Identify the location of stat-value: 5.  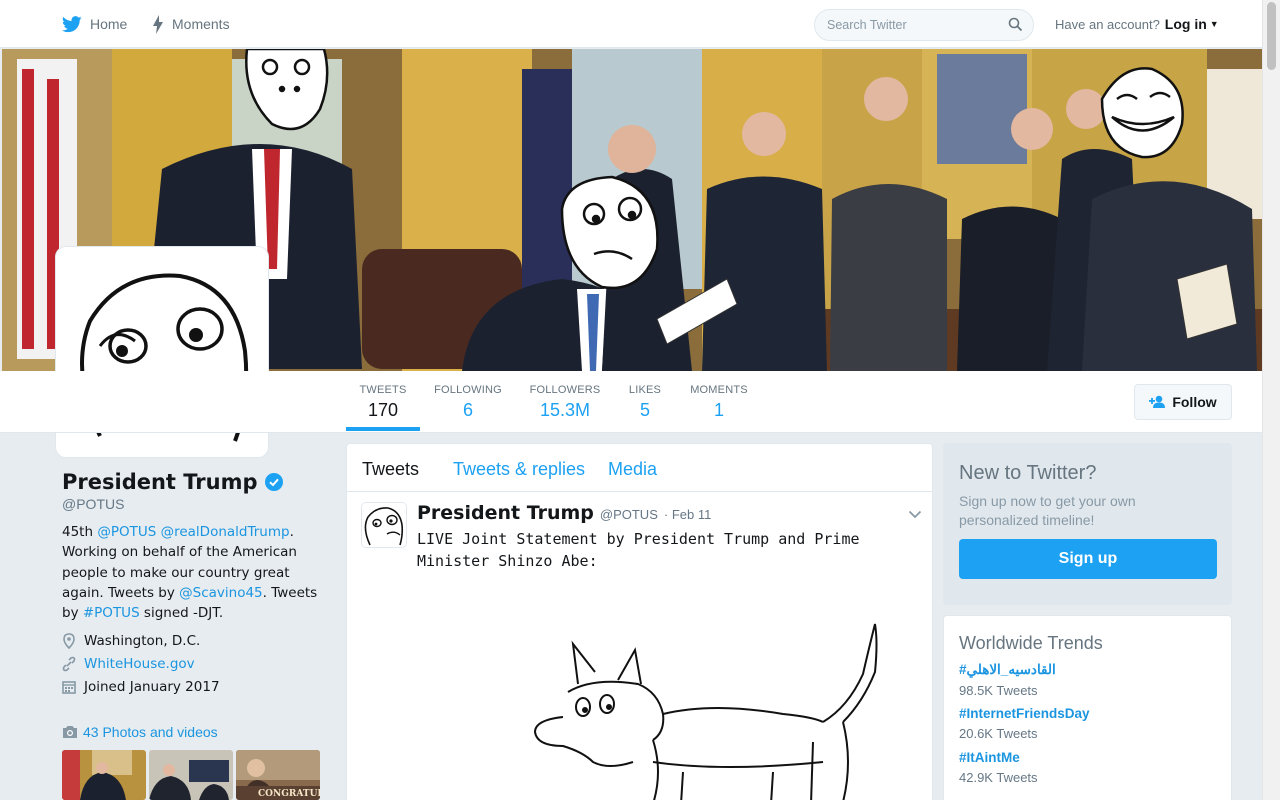
(644, 410).